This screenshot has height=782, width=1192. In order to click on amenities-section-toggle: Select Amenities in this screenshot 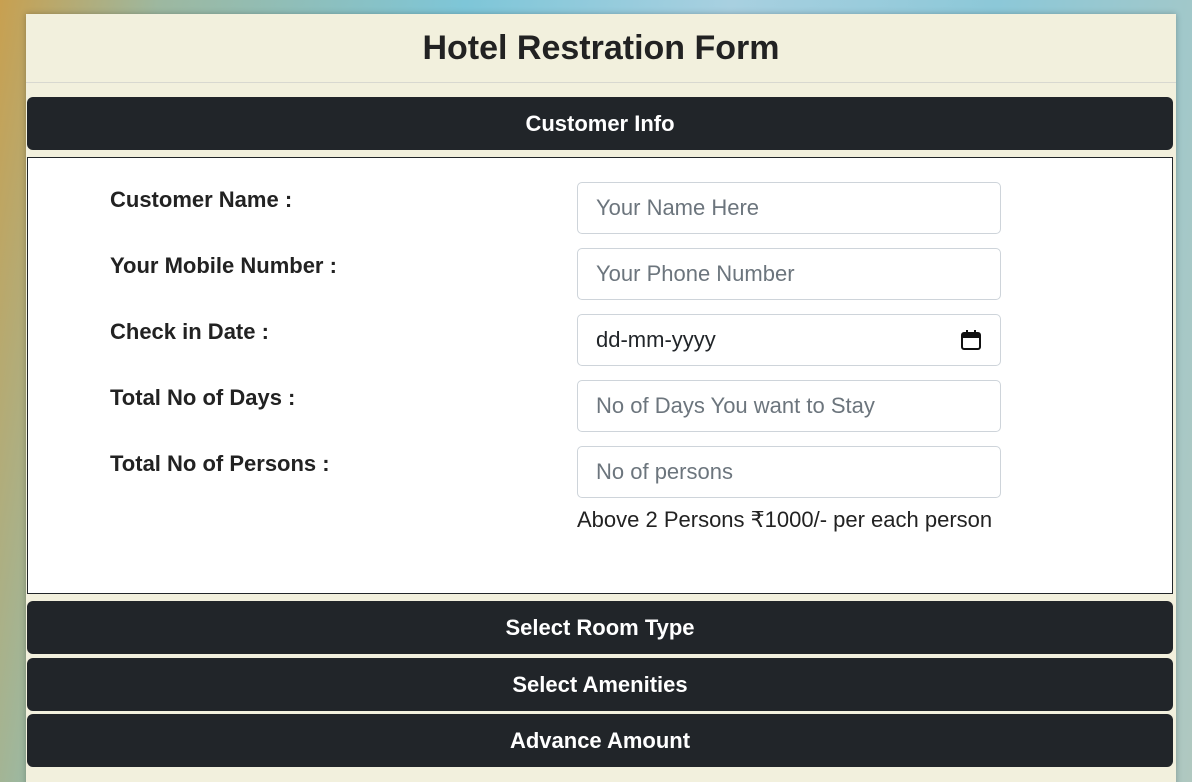, I will do `click(600, 684)`.